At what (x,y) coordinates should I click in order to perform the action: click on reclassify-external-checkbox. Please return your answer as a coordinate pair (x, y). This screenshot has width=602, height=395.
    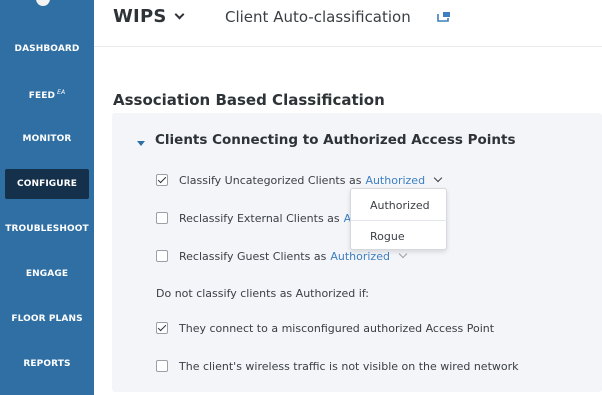
    Looking at the image, I should click on (162, 218).